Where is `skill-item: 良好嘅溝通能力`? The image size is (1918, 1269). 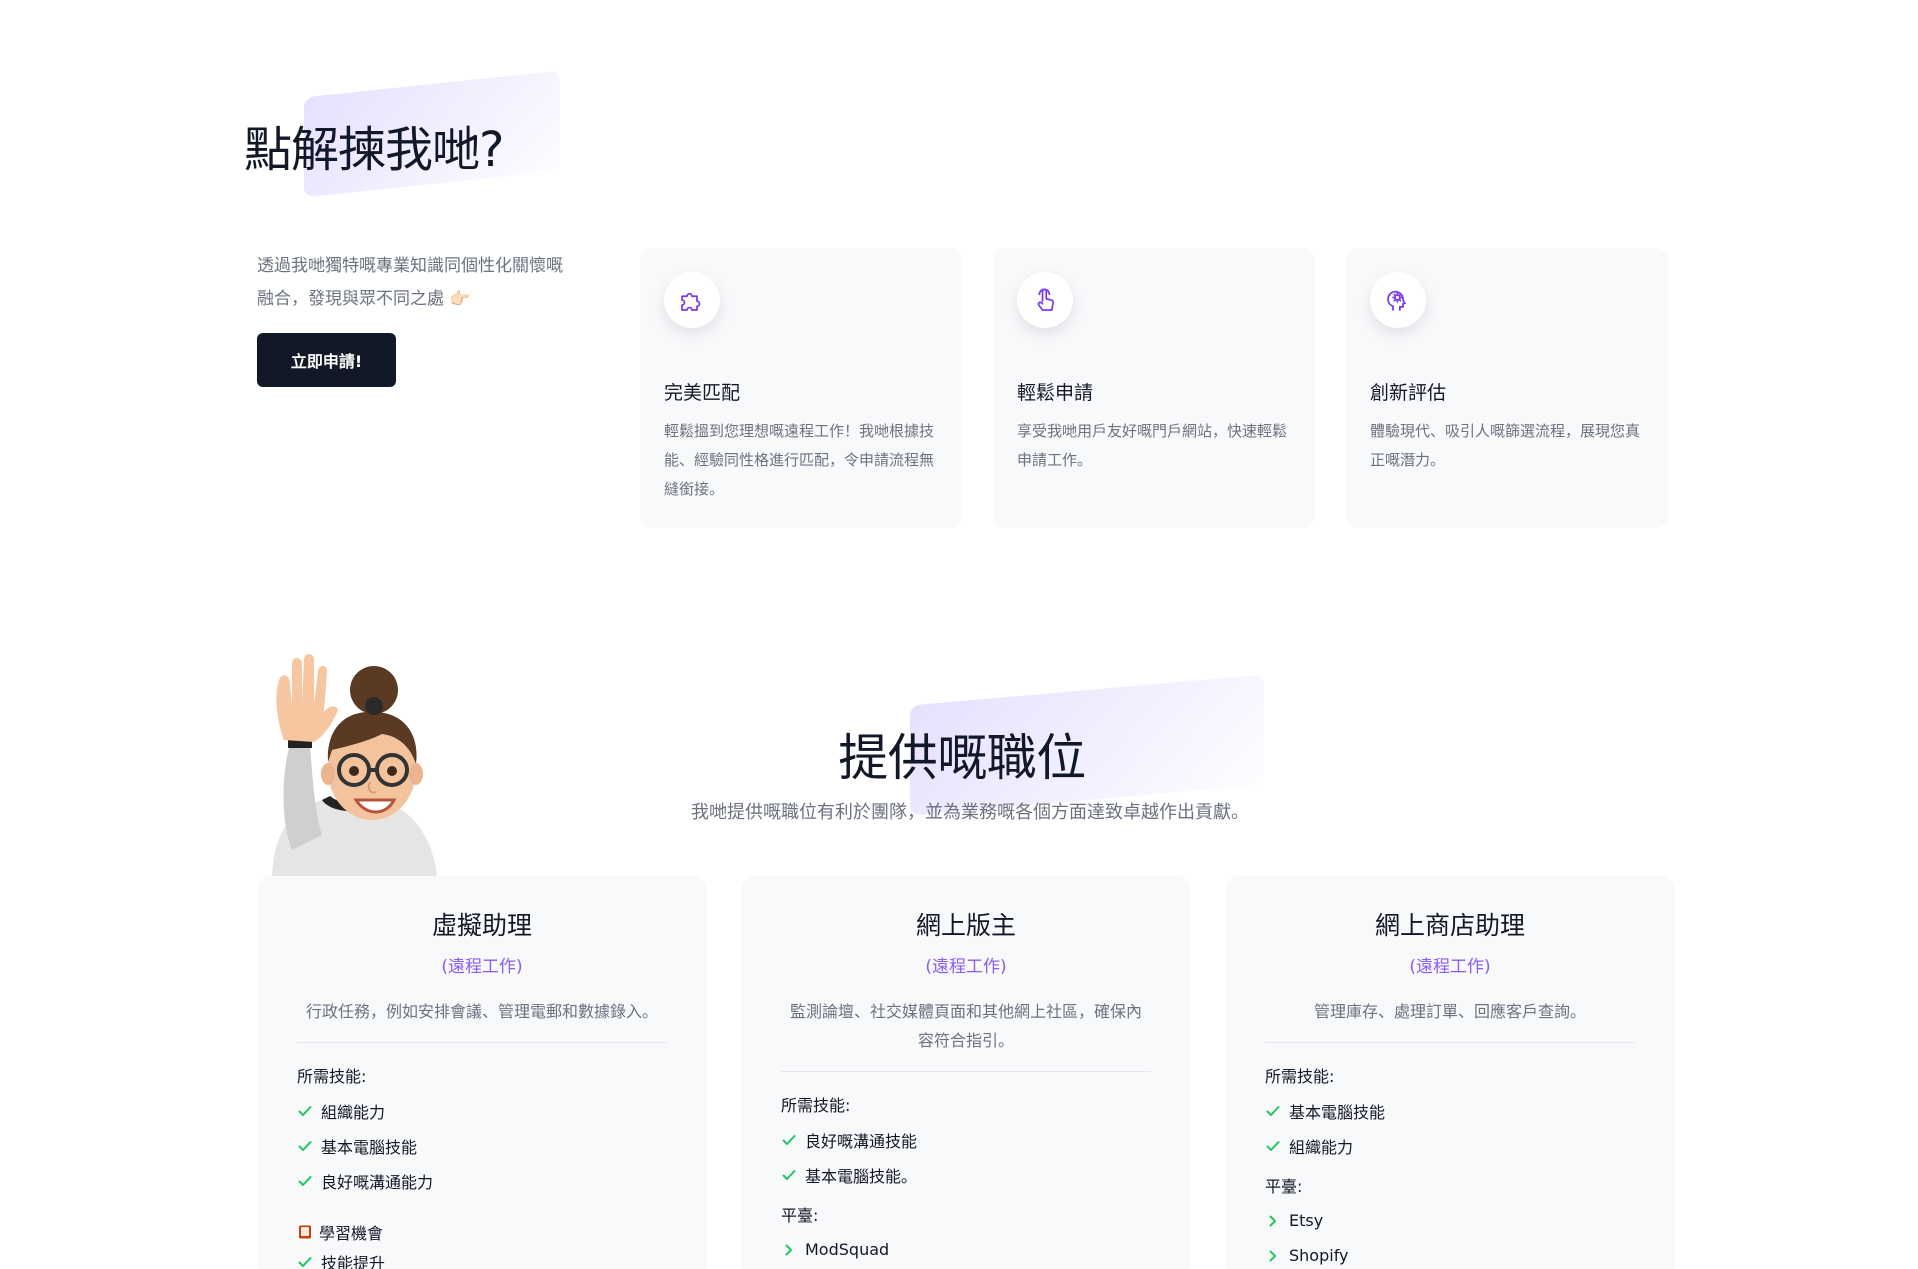
skill-item: 良好嘅溝通能力 is located at coordinates (482, 1180).